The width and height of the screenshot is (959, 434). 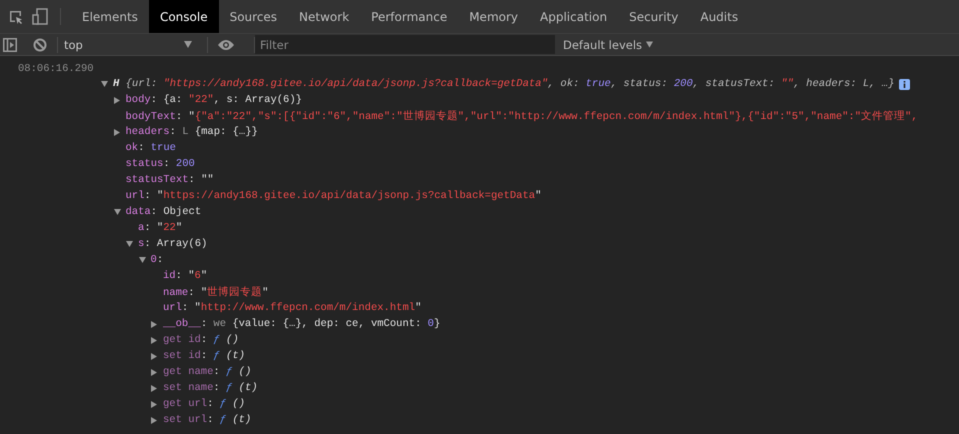 I want to click on filter-field: Filter, so click(x=405, y=44).